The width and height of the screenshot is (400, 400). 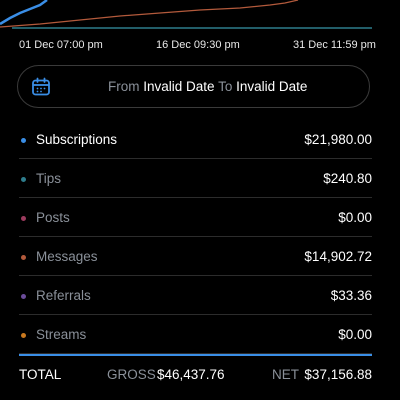 I want to click on category-amount: $21,980.00, so click(x=338, y=139).